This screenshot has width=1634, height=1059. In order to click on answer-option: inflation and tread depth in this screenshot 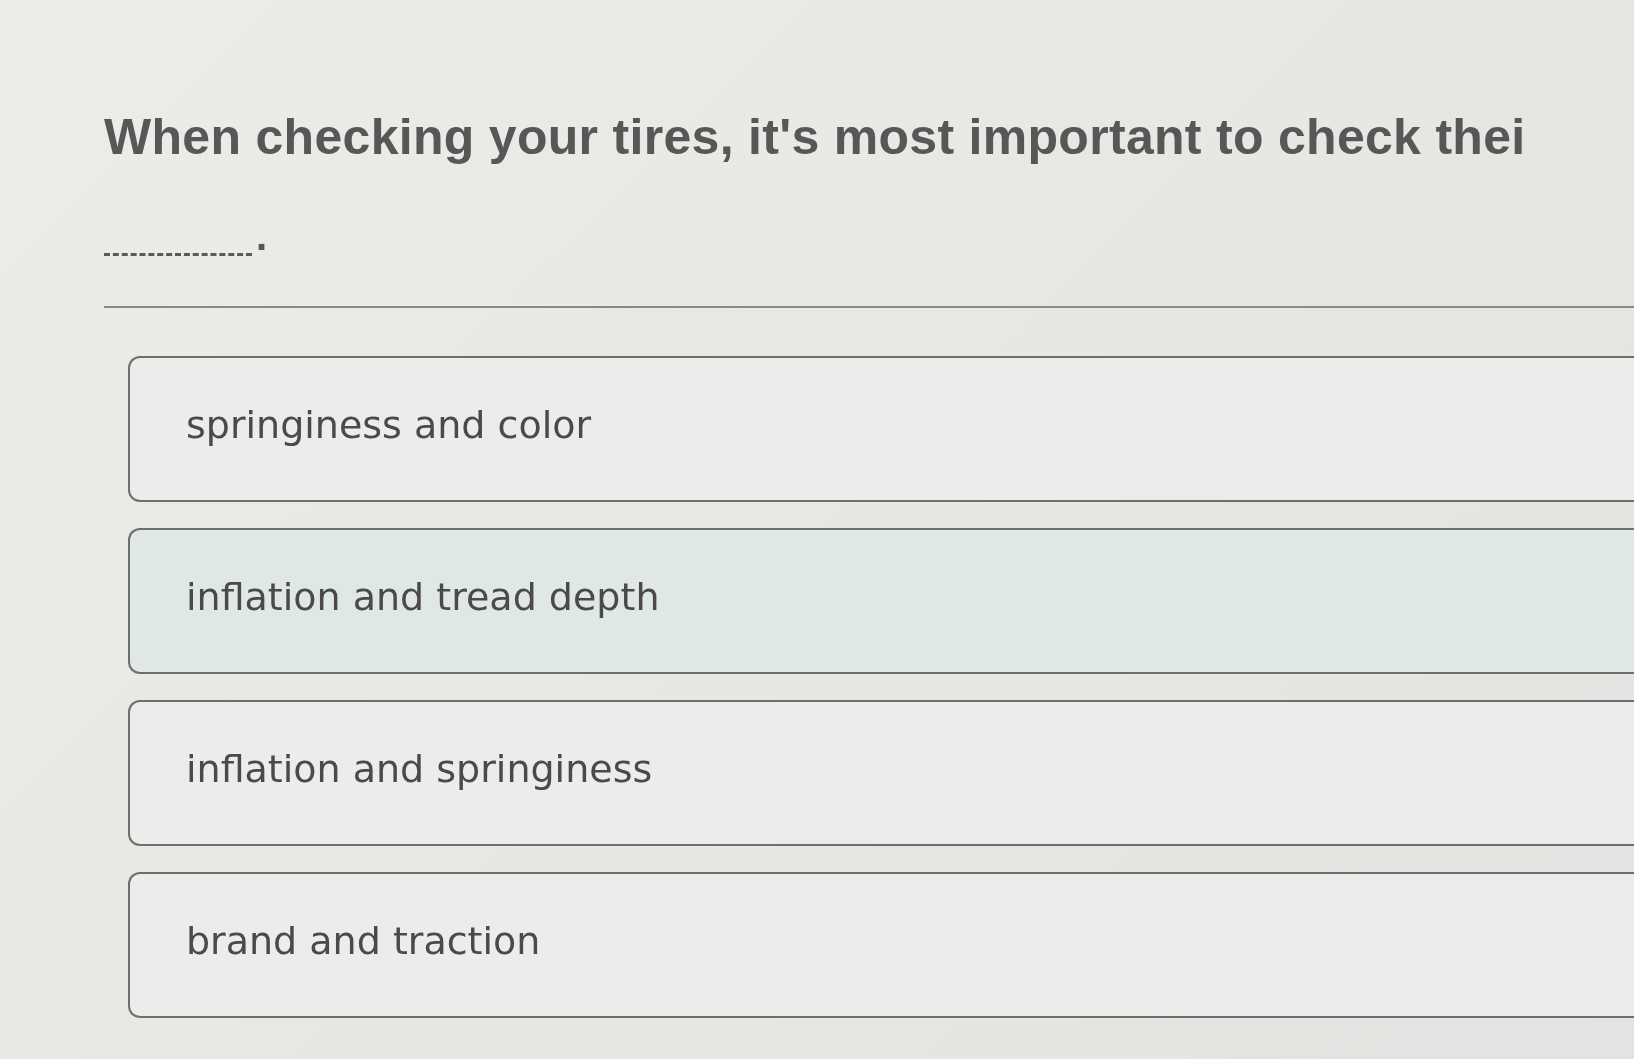, I will do `click(881, 601)`.